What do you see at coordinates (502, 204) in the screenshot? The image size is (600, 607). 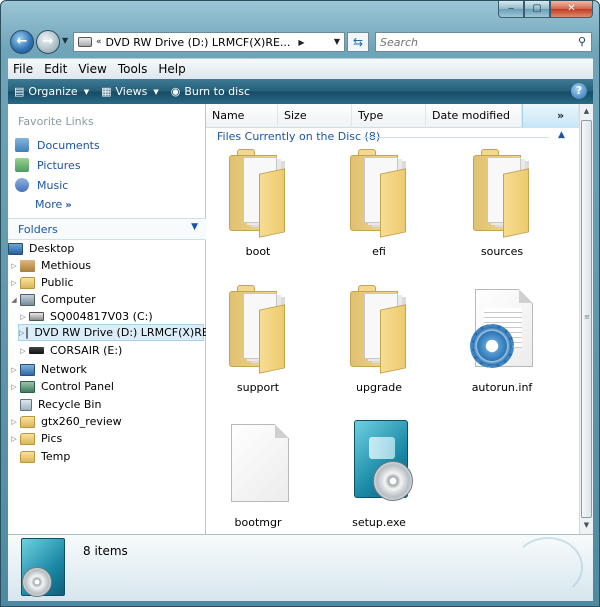 I see `file-item-sources: sources` at bounding box center [502, 204].